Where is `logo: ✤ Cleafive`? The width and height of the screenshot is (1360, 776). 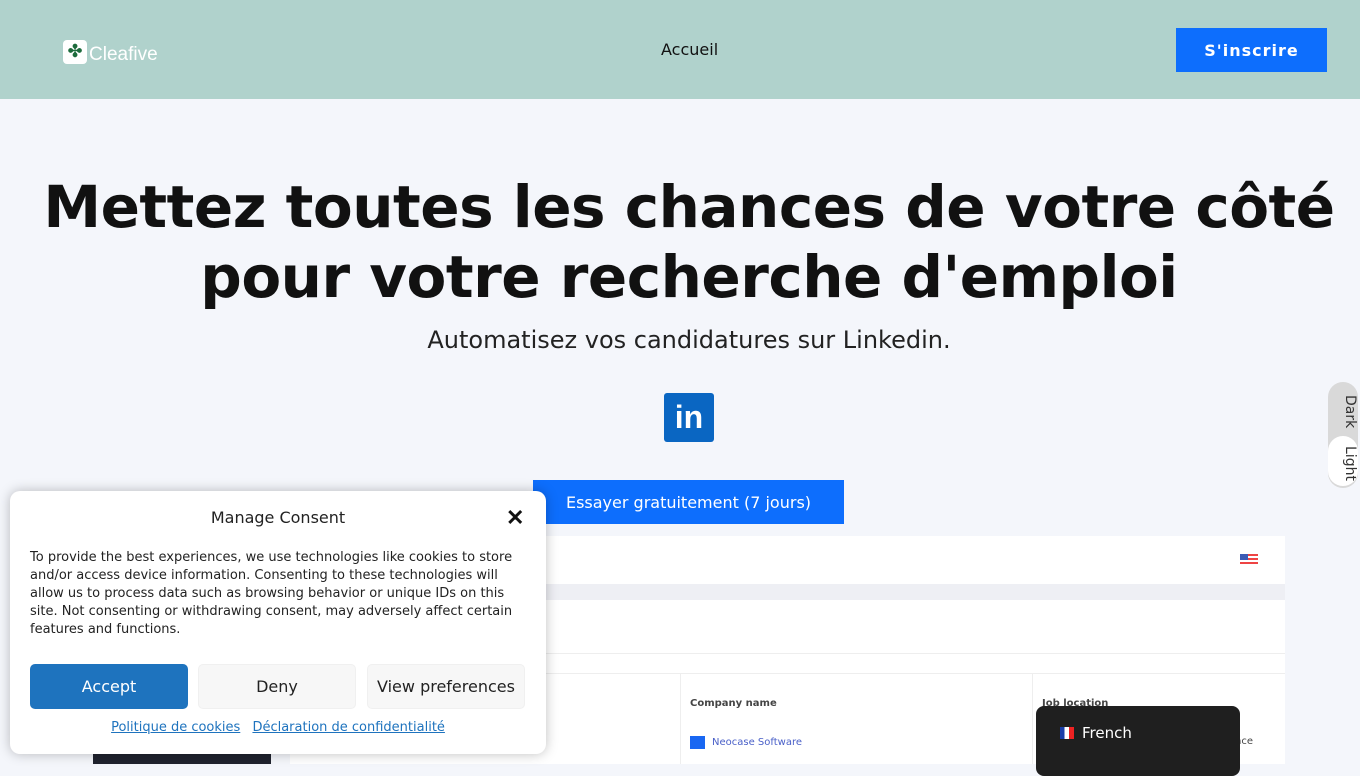 logo: ✤ Cleafive is located at coordinates (110, 52).